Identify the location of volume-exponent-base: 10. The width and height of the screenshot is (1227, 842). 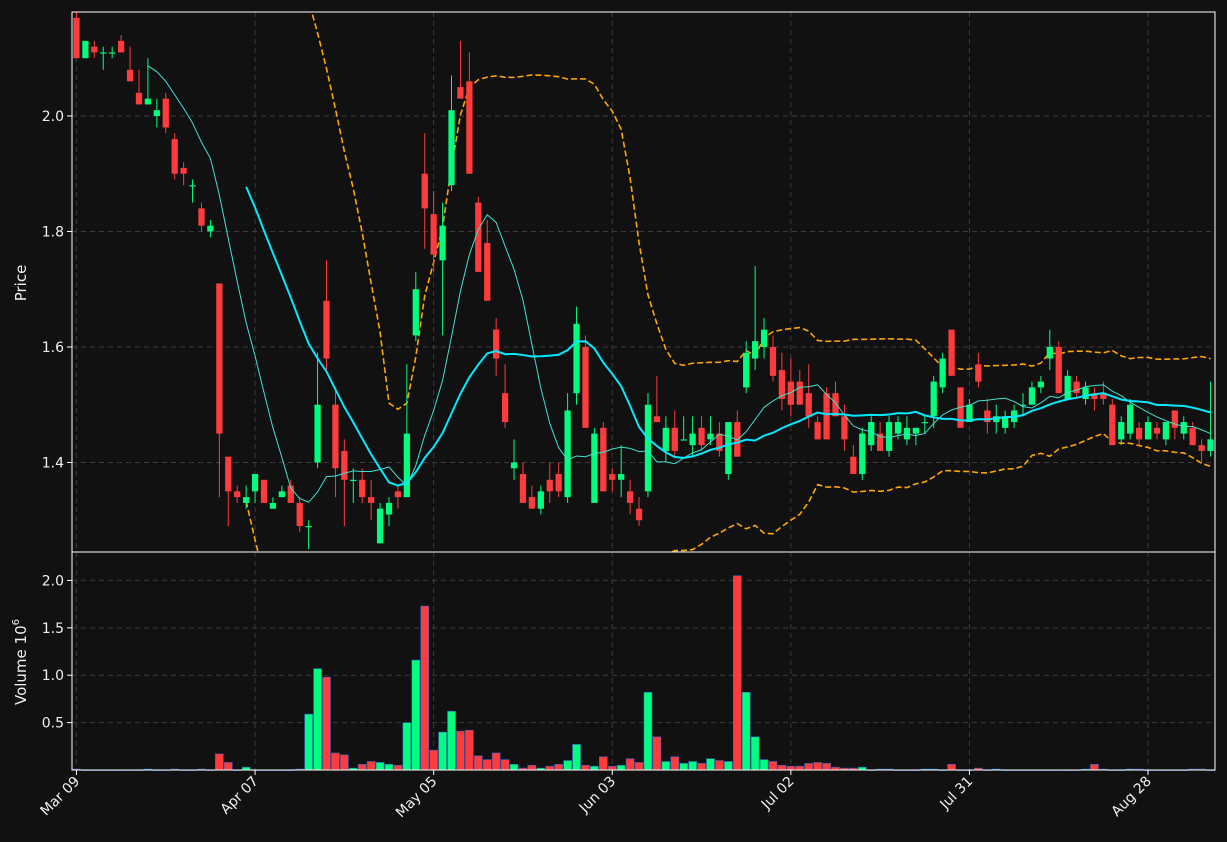
(21, 634).